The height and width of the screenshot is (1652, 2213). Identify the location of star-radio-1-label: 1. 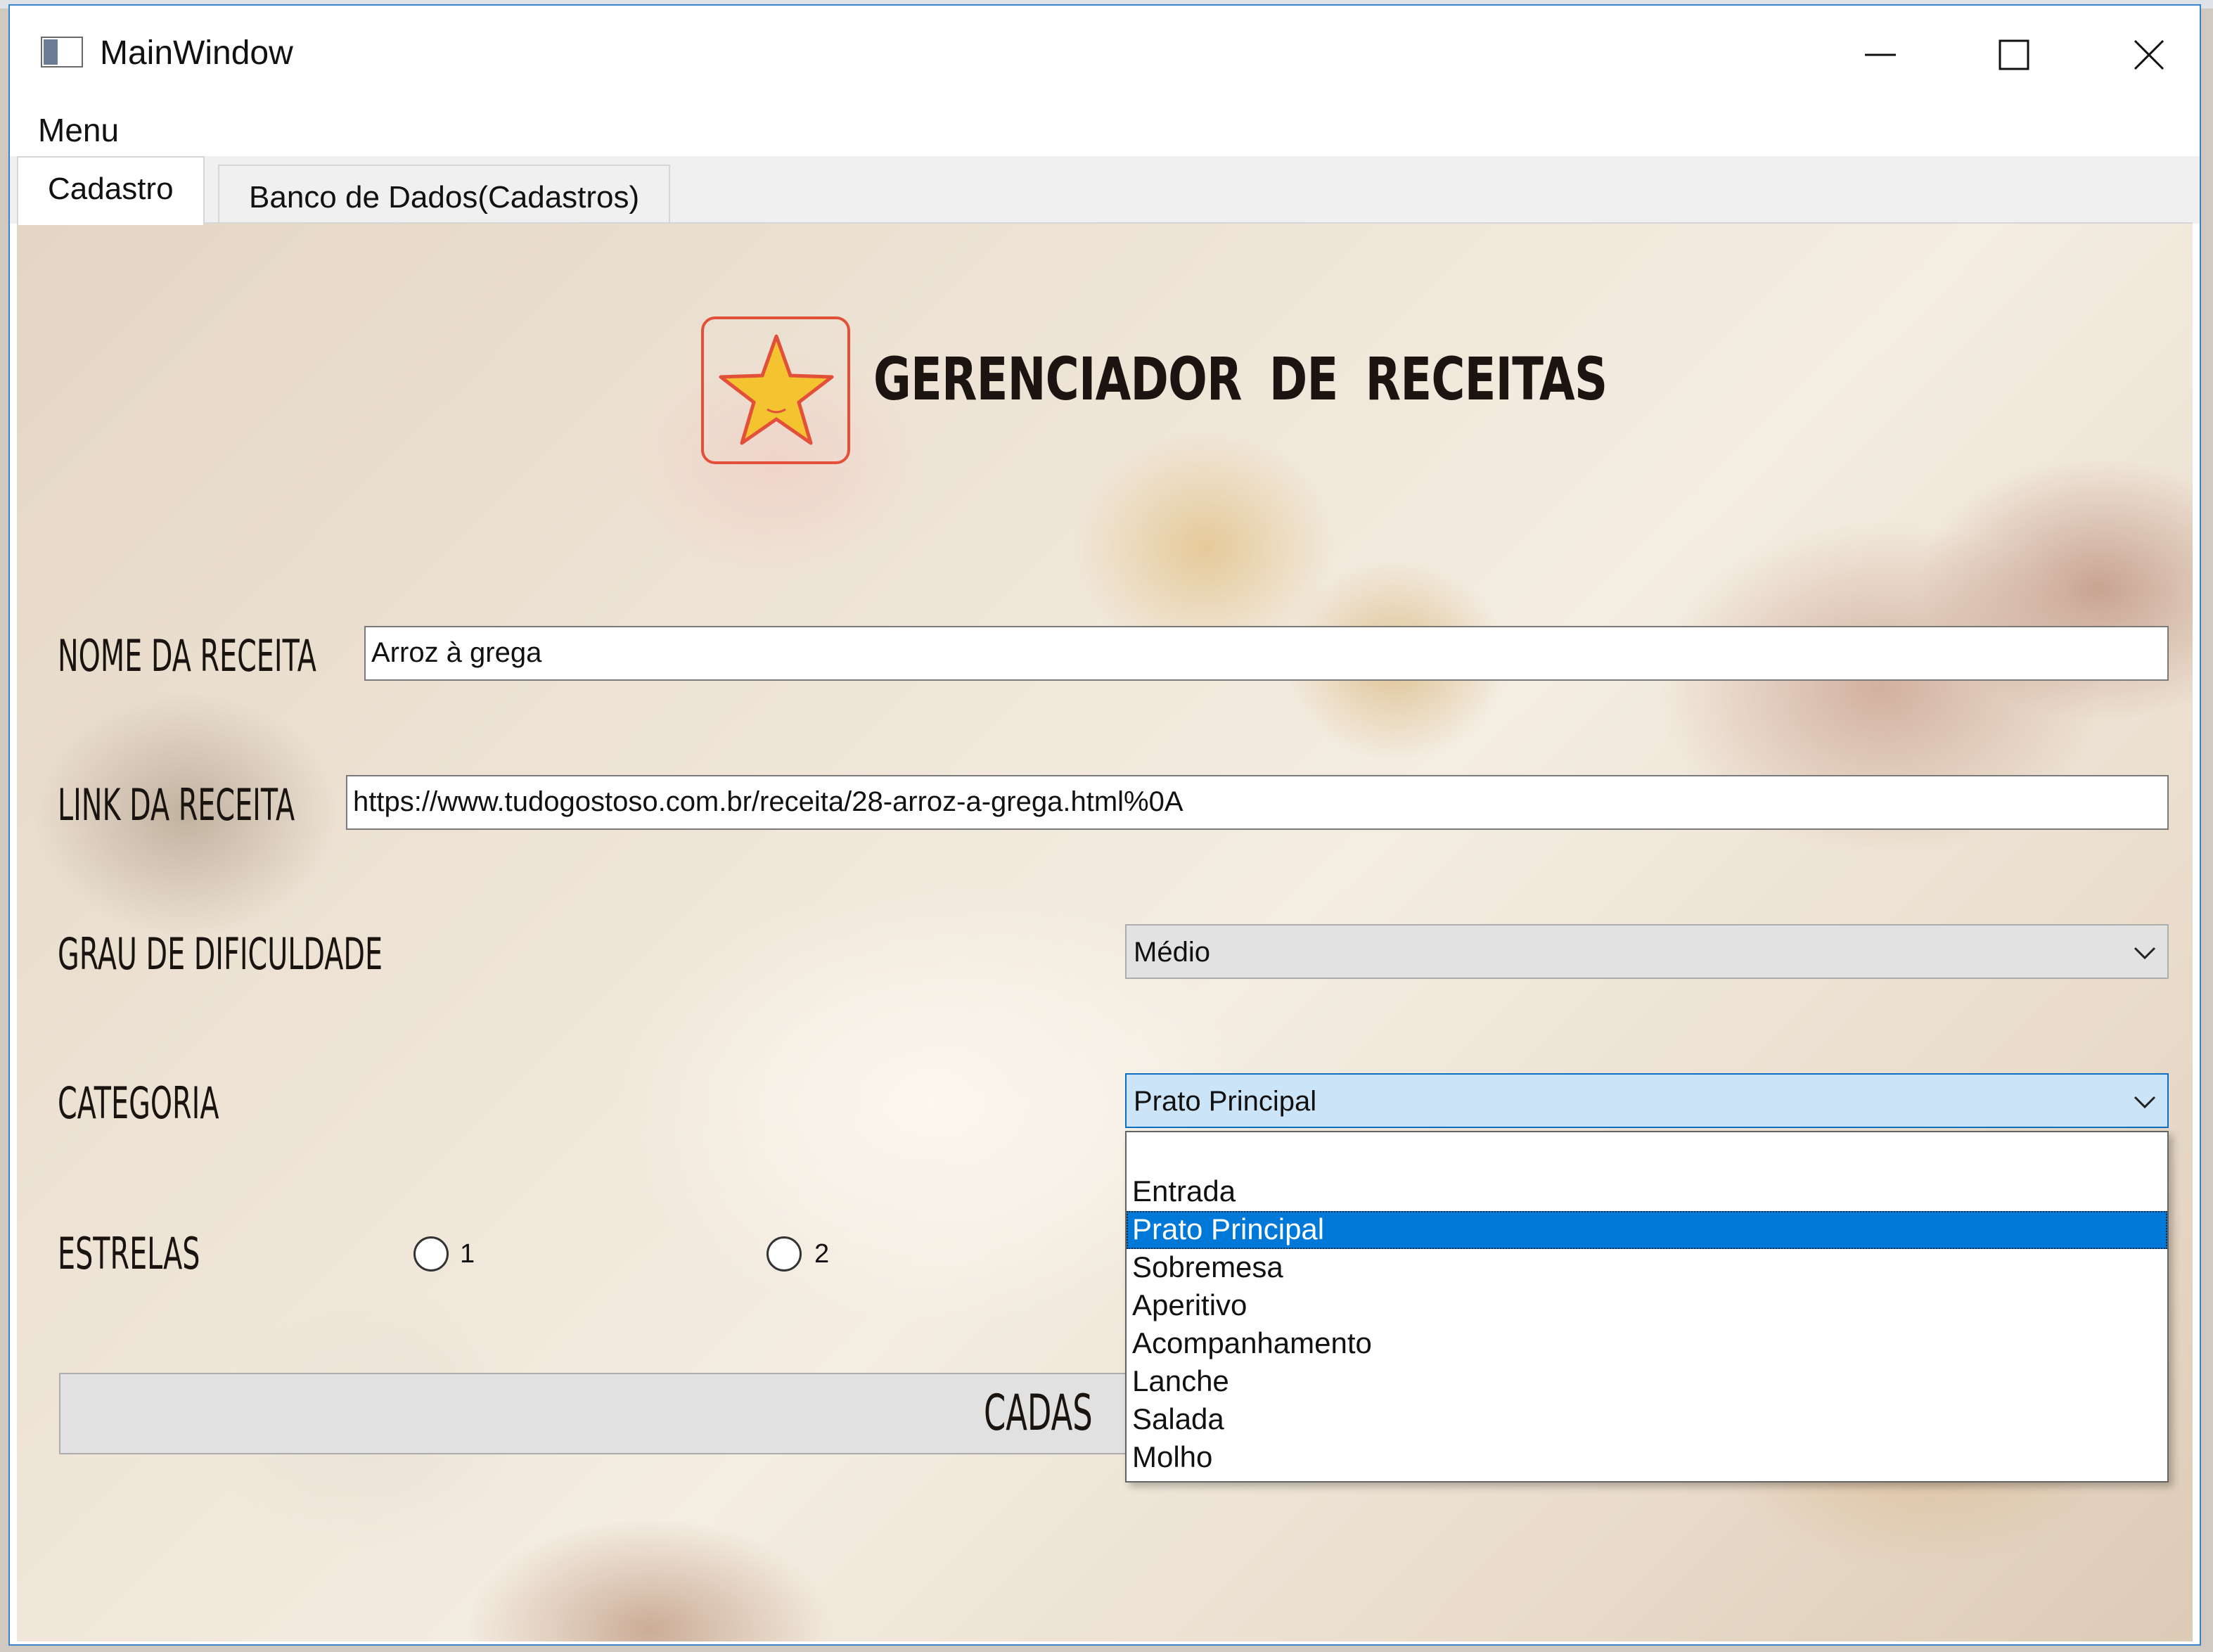
(468, 1254).